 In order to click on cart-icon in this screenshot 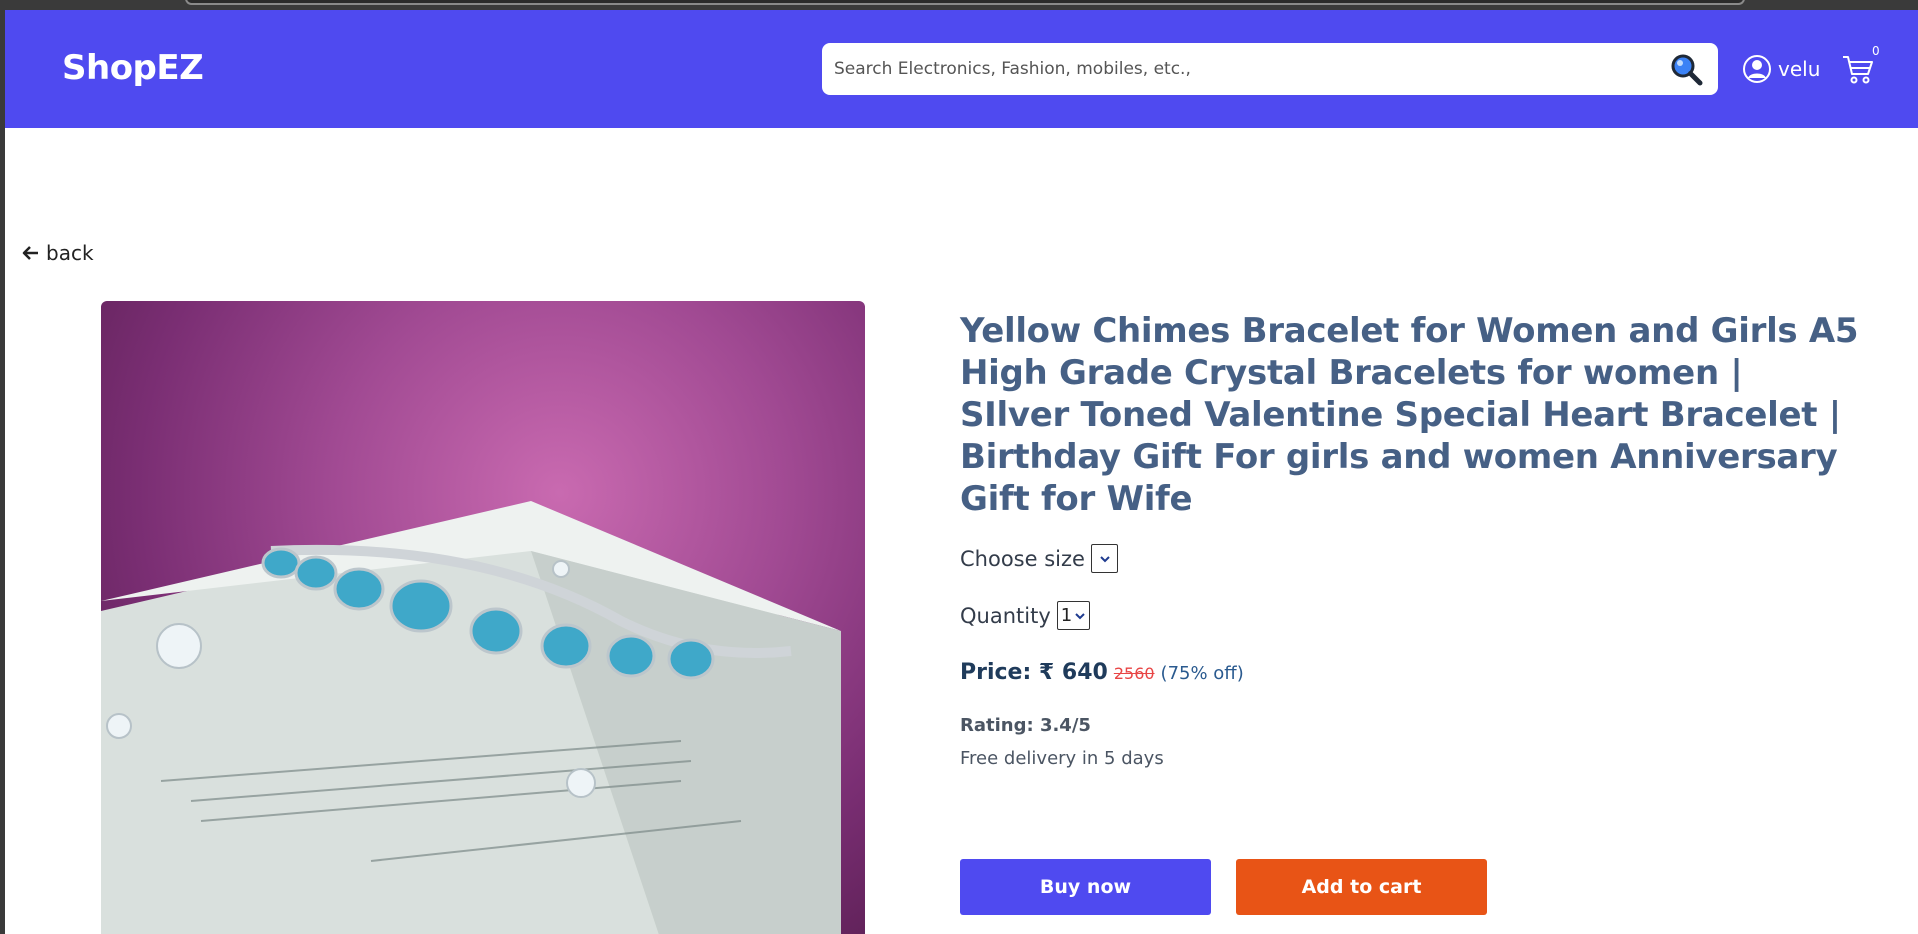, I will do `click(1858, 69)`.